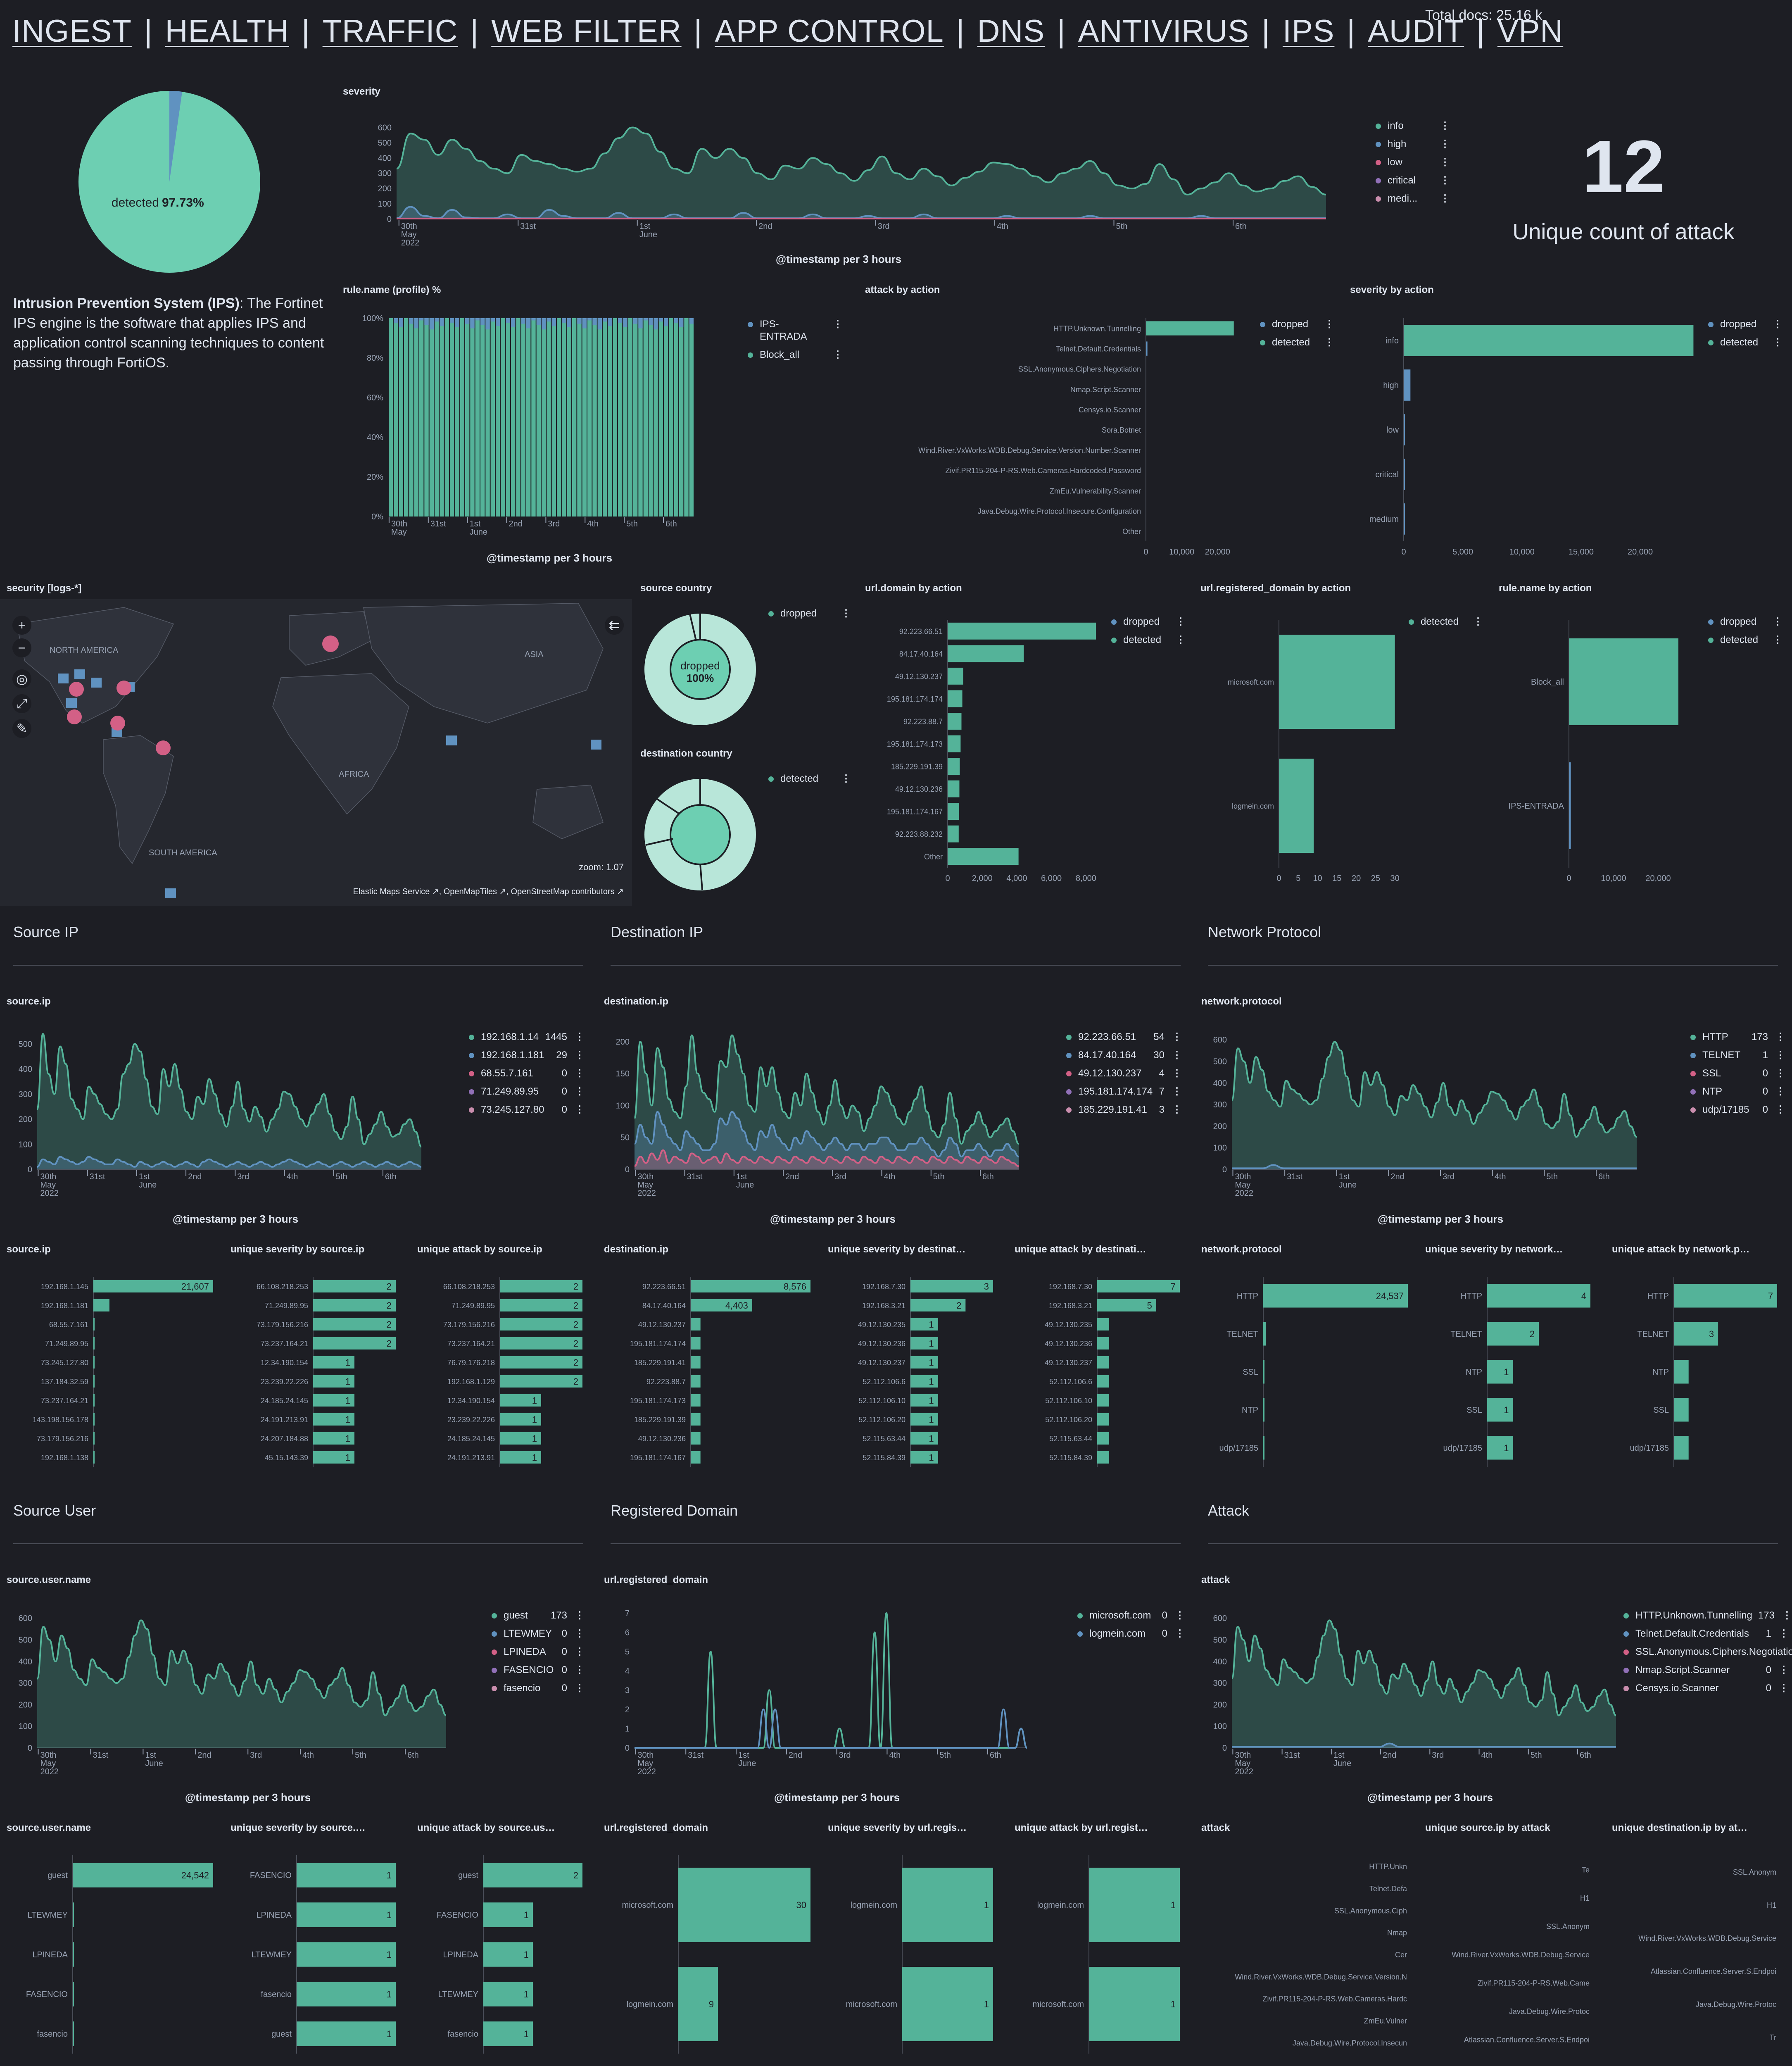 This screenshot has height=2066, width=1792. What do you see at coordinates (1737, 1073) in the screenshot?
I see `legend-item: SSL 0 ⋮` at bounding box center [1737, 1073].